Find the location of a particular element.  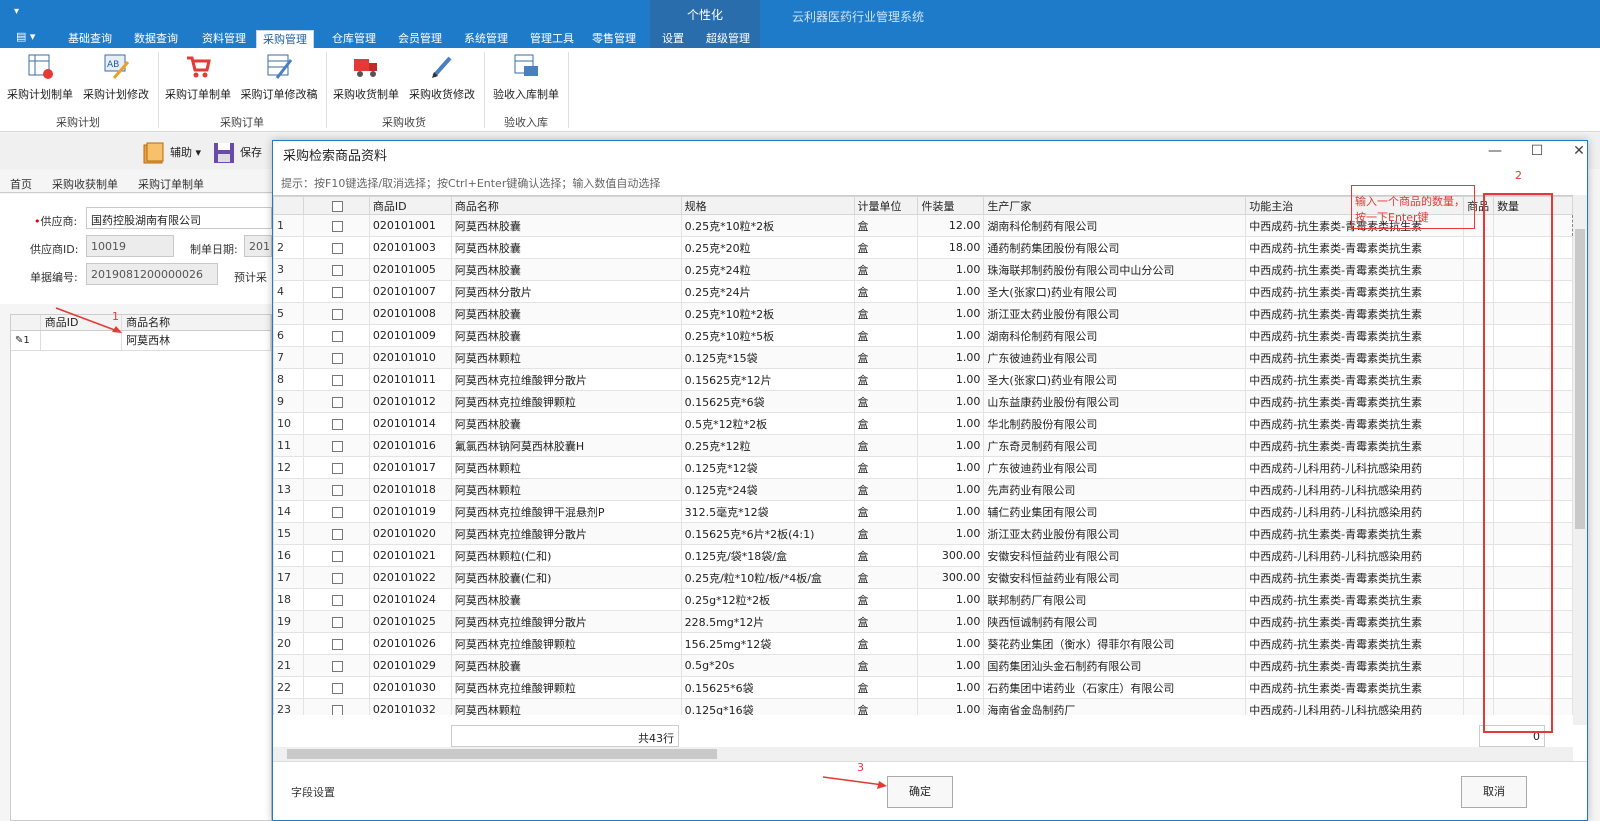

tab-system-manage: 系统管理 is located at coordinates (486, 39).